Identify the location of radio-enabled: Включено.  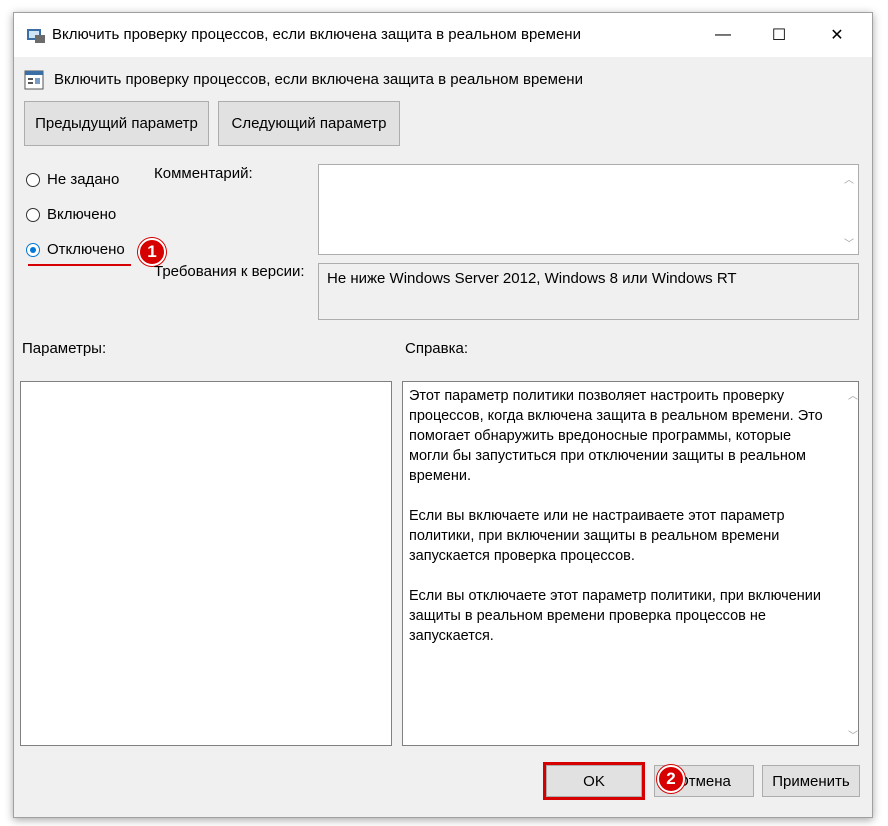
(71, 214).